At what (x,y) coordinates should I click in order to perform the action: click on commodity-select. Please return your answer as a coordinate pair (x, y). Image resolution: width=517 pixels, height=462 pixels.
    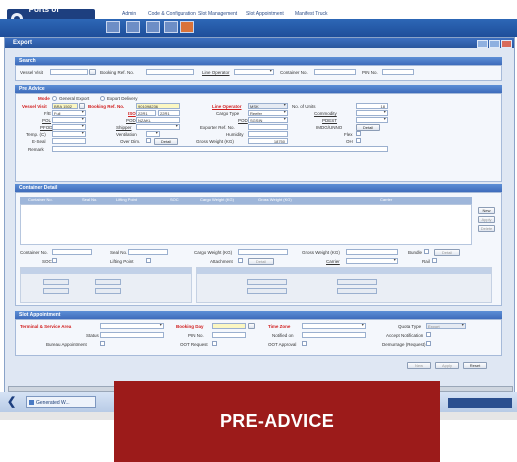
    Looking at the image, I should click on (372, 113).